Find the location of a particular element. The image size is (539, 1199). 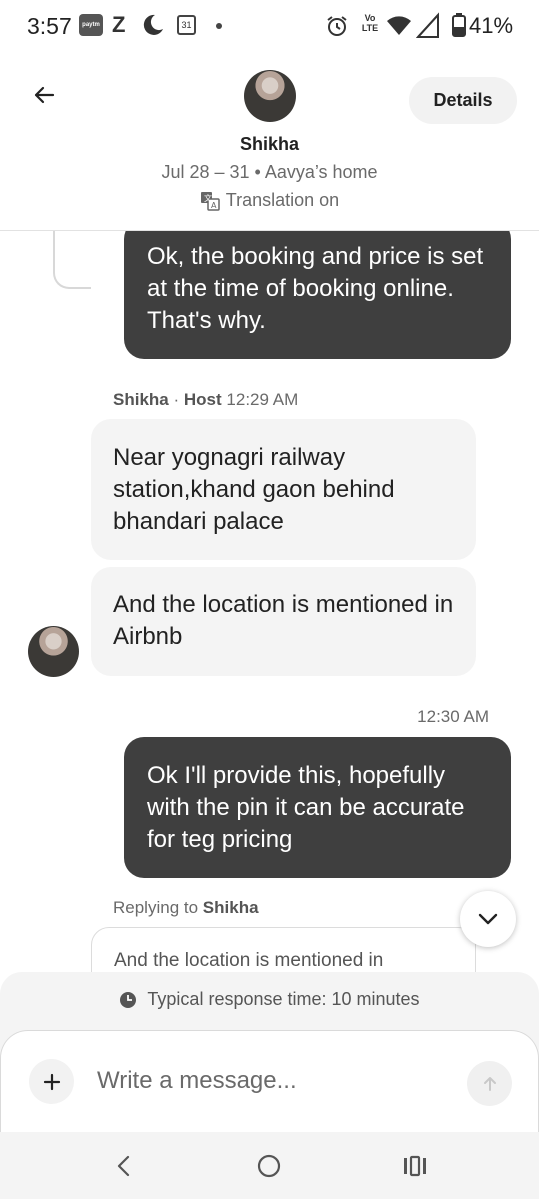

recents-nav-icon is located at coordinates (415, 1166).